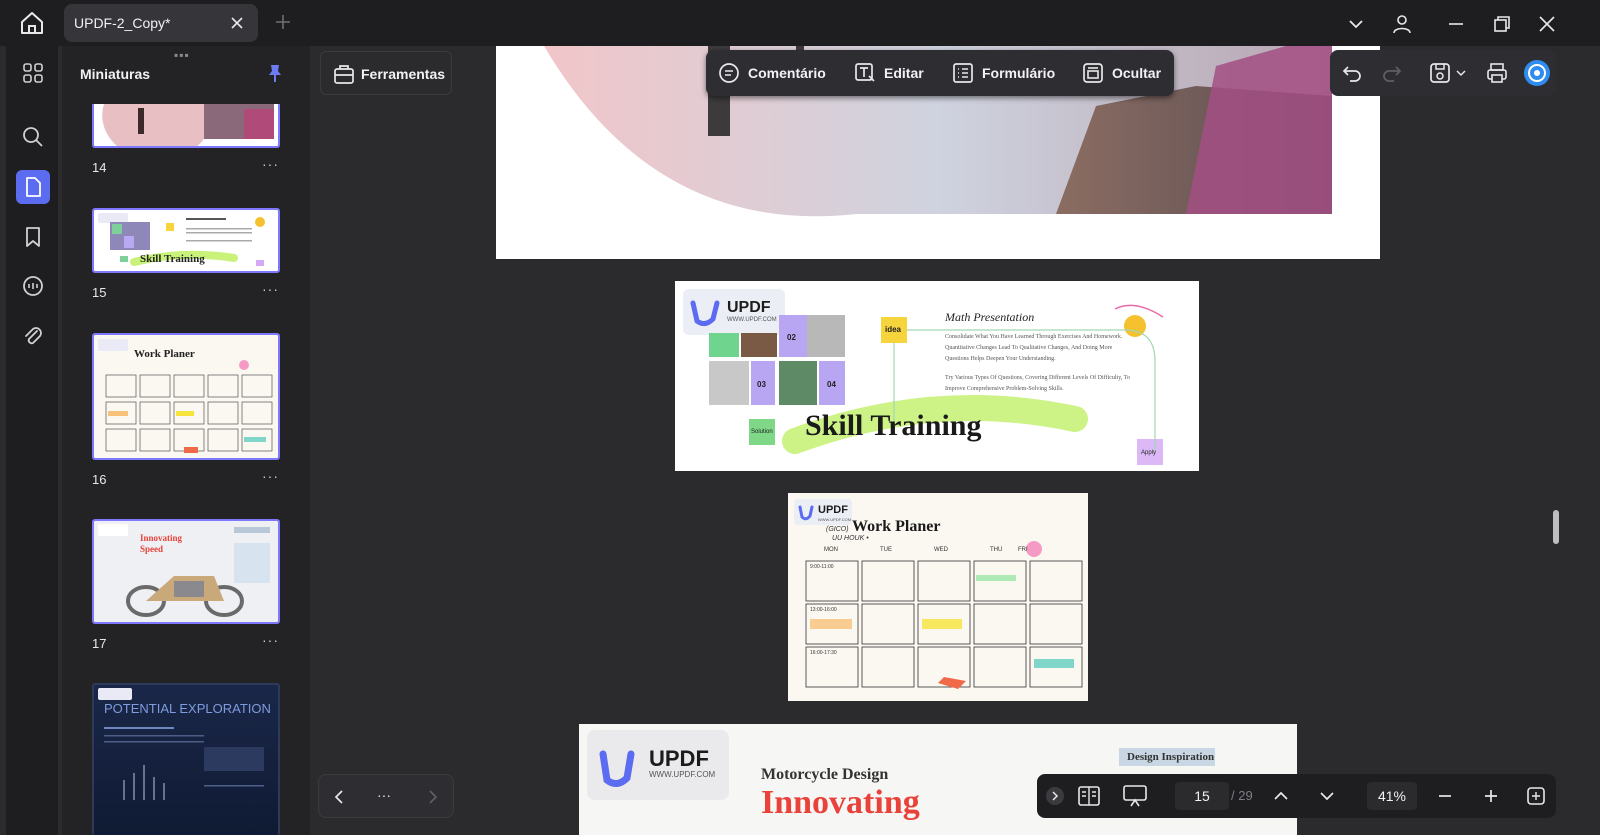  Describe the element at coordinates (831, 384) in the screenshot. I see `page15-number: 04` at that location.